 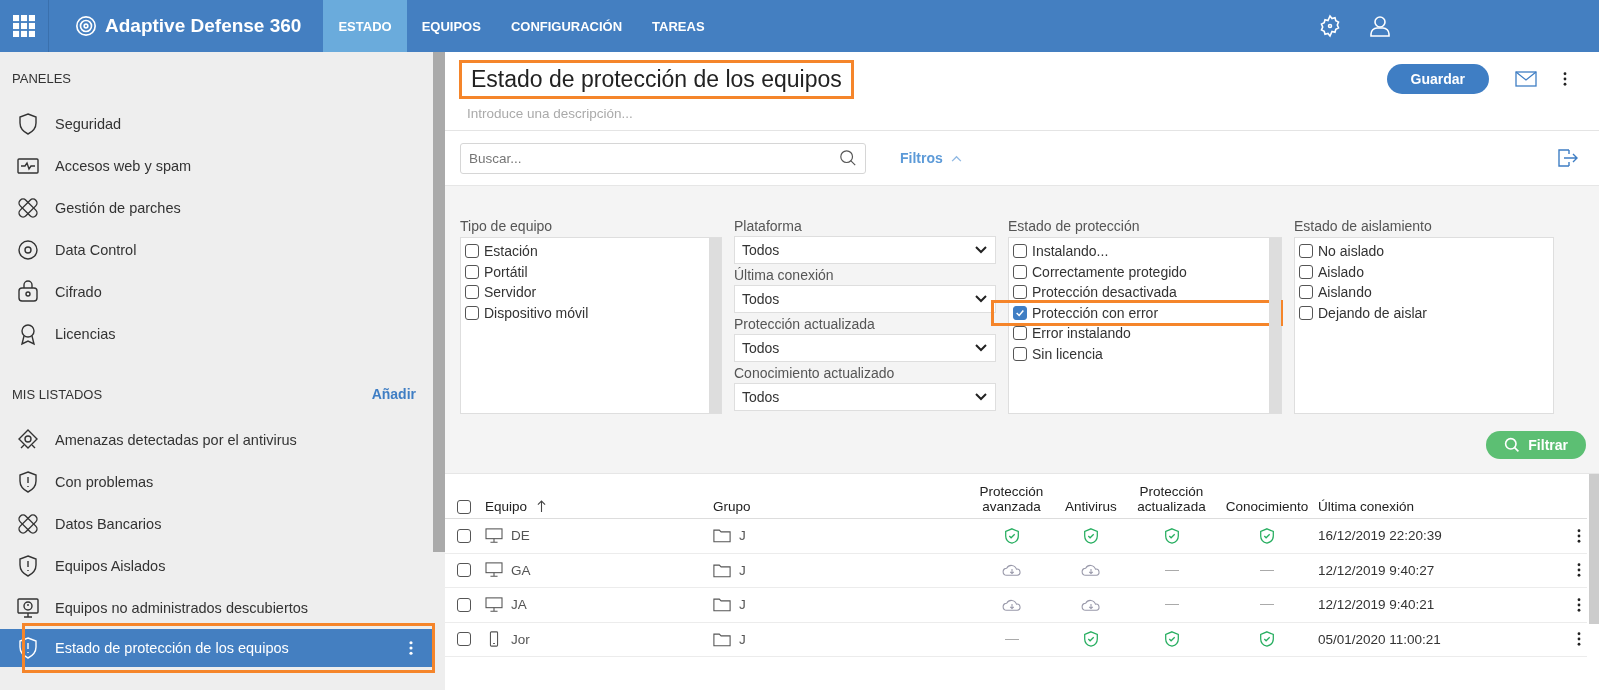 I want to click on user-icon, so click(x=1380, y=26).